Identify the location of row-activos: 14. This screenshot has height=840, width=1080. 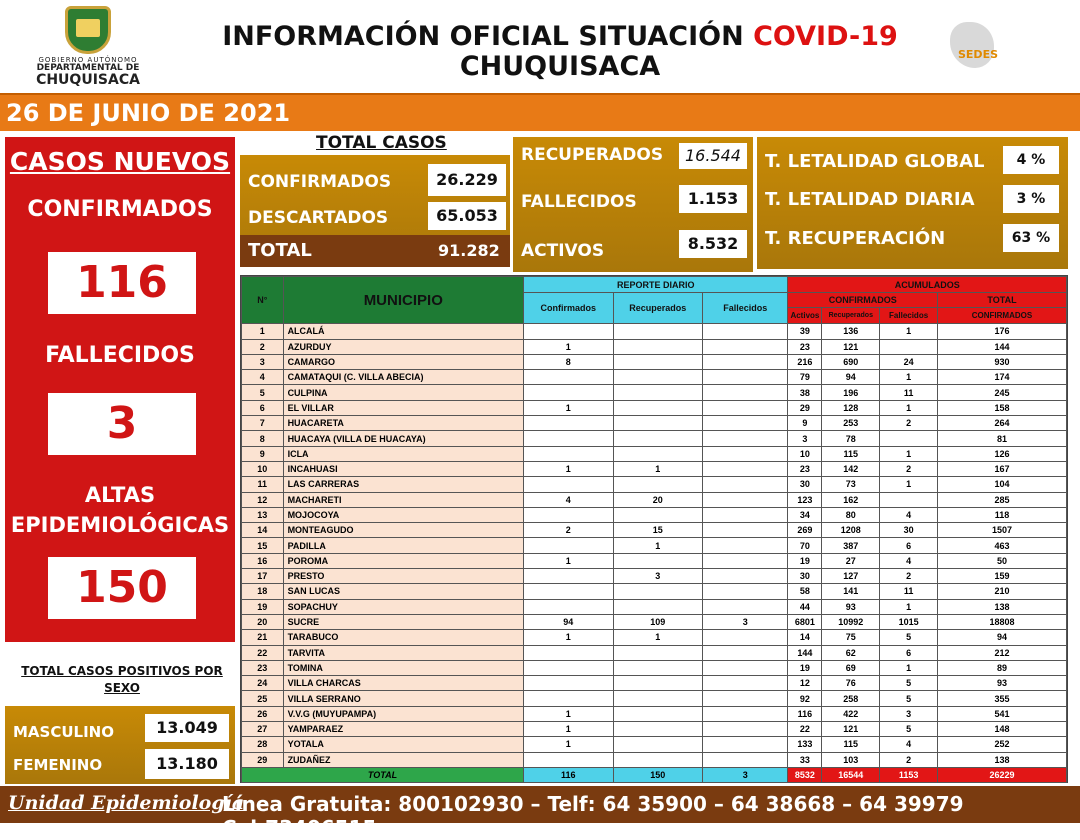
(805, 637).